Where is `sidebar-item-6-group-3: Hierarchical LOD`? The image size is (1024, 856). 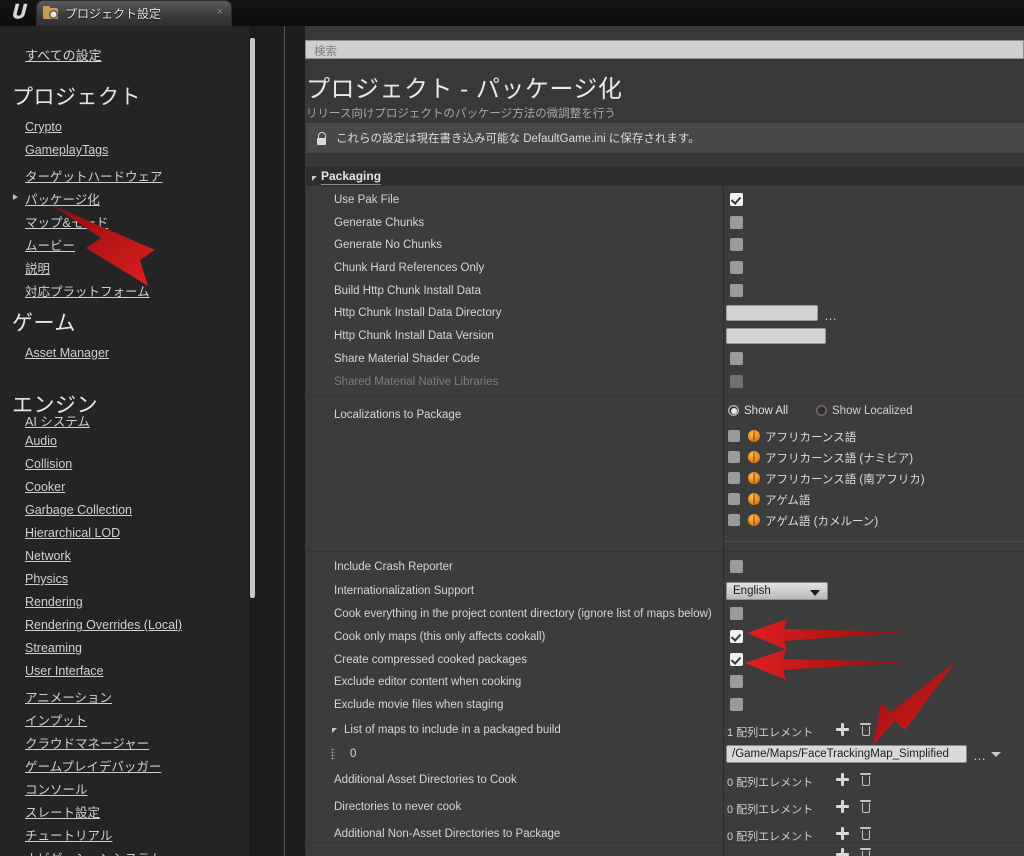 sidebar-item-6-group-3: Hierarchical LOD is located at coordinates (72, 533).